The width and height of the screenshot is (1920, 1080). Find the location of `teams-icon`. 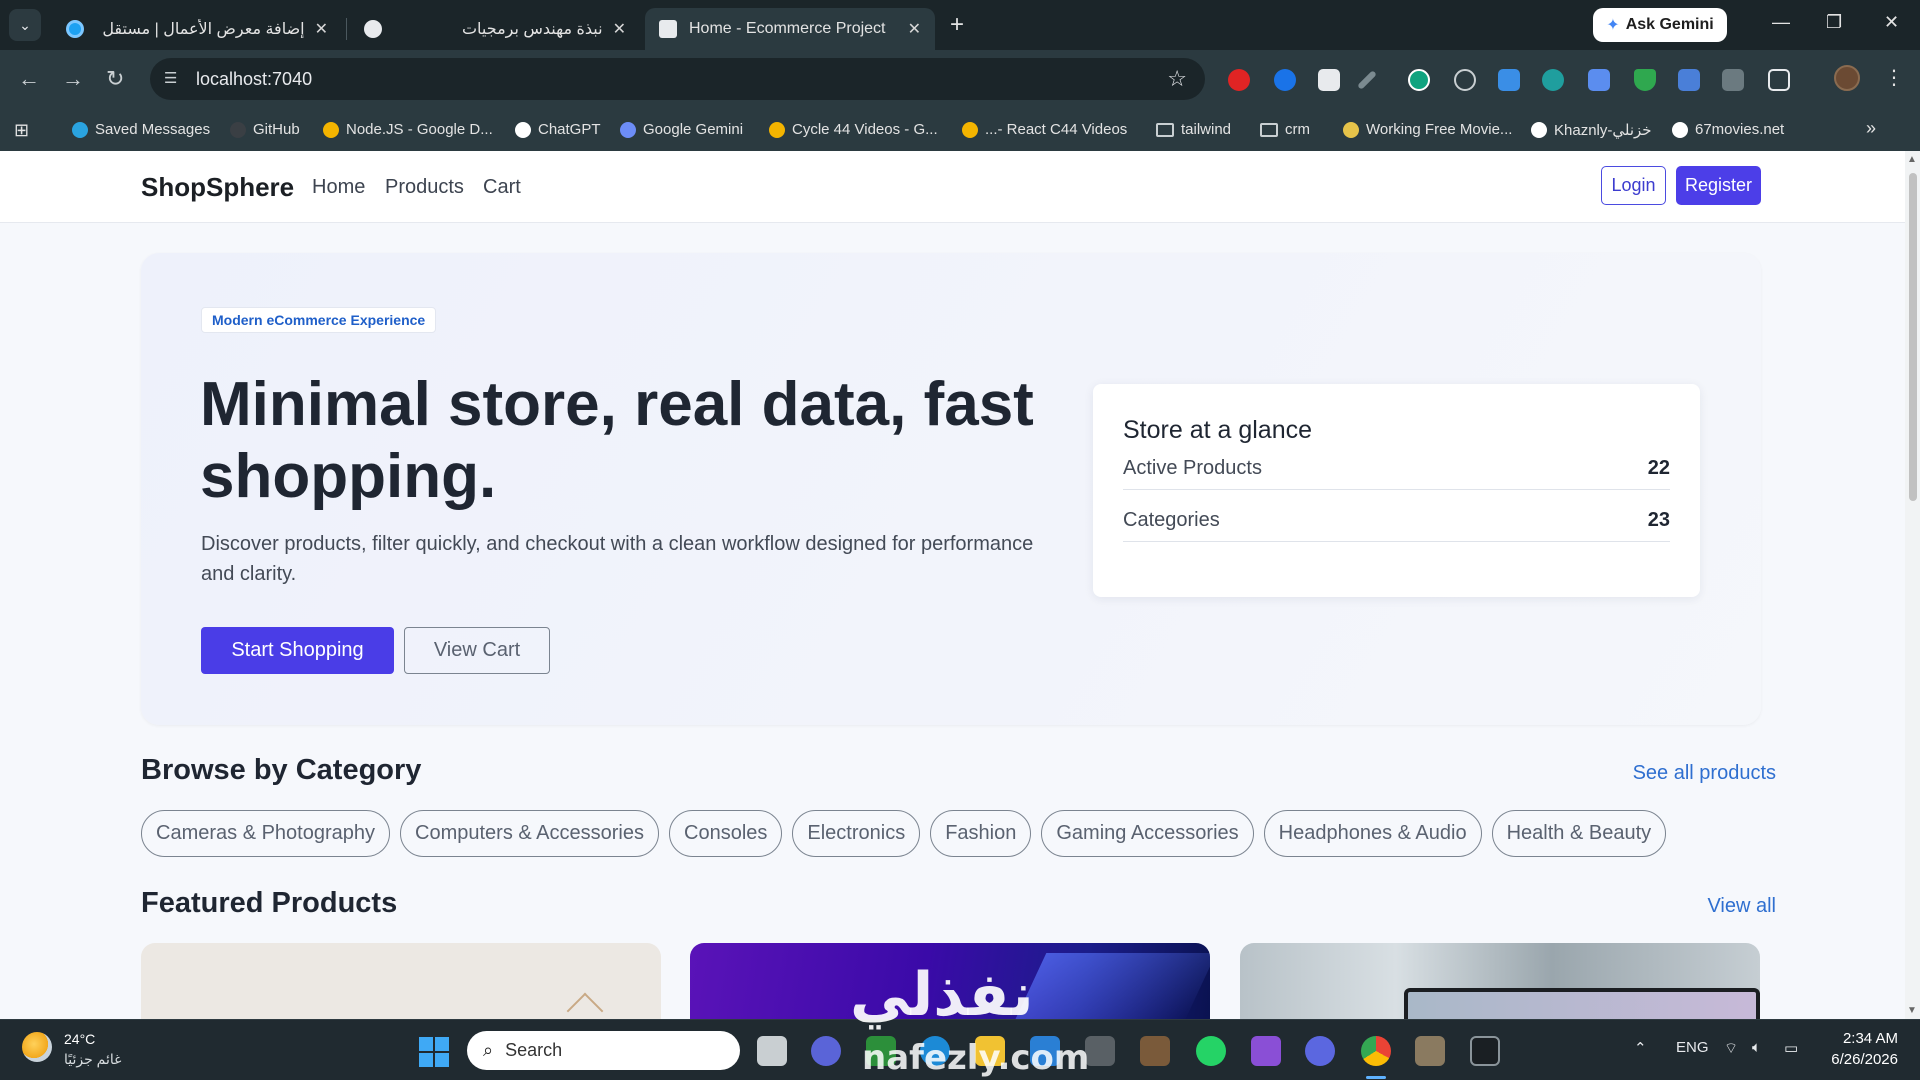

teams-icon is located at coordinates (1320, 1051).